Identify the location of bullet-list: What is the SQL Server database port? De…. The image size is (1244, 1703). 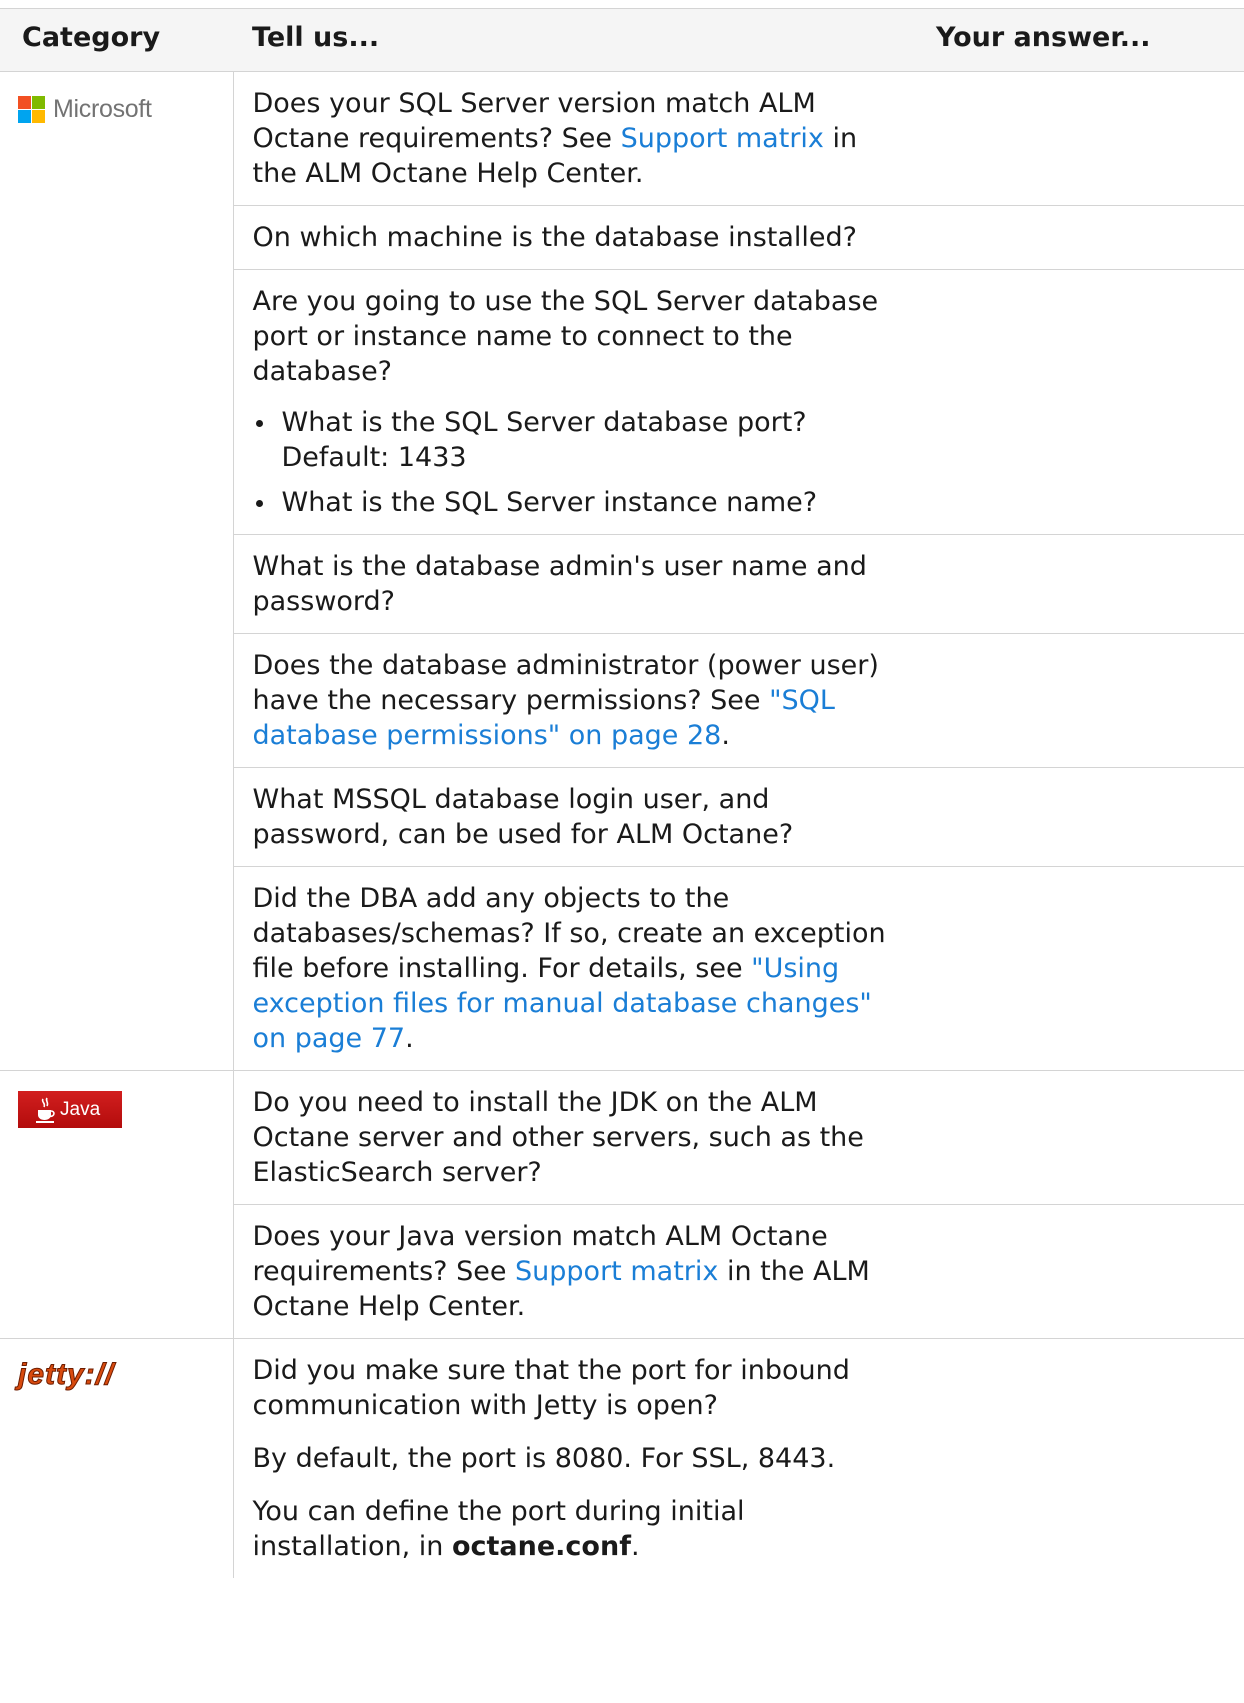
(575, 462).